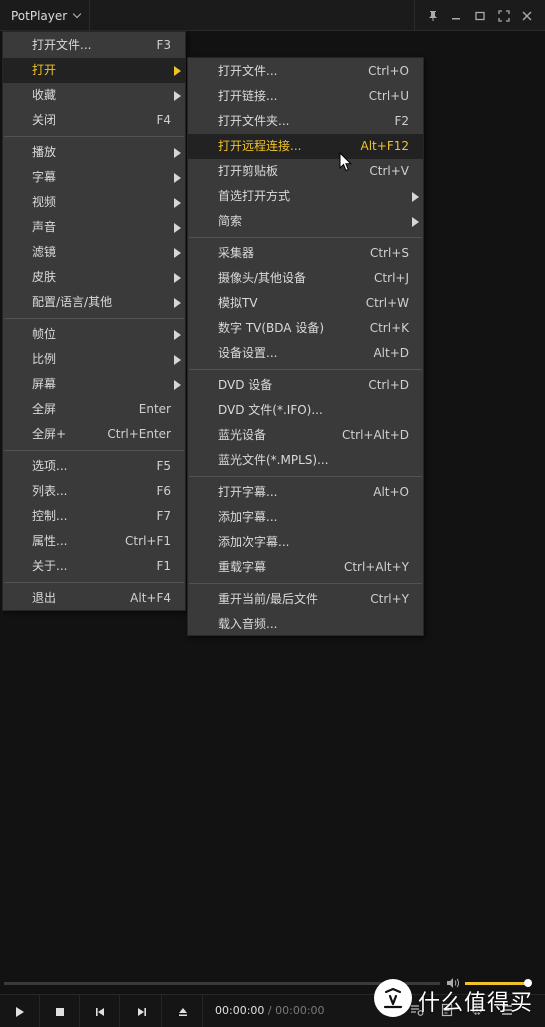  Describe the element at coordinates (94, 95) in the screenshot. I see `main-menu-item: 收藏` at that location.